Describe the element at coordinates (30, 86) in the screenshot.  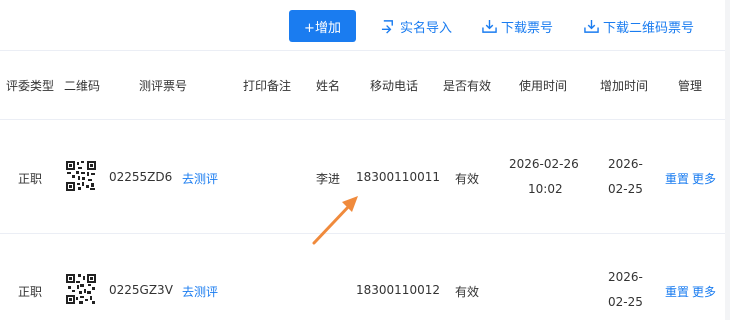
I see `header-judge-type: 评委类型` at that location.